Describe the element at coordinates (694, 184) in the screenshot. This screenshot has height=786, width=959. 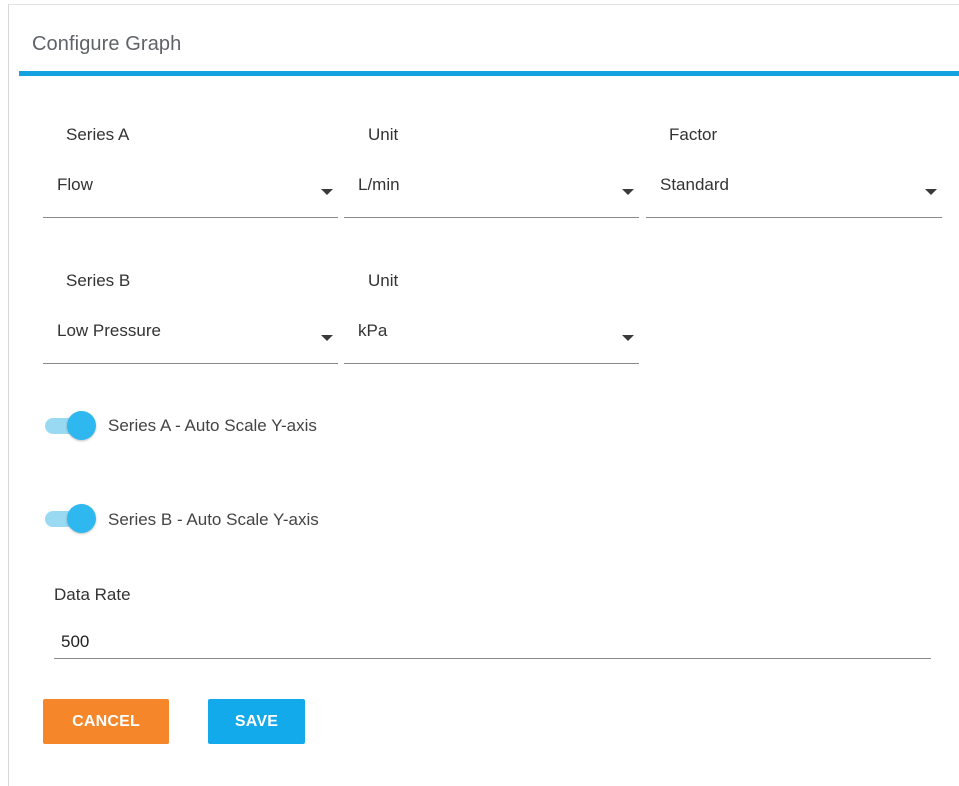
I see `series-a-factor-selected-value: Standard` at that location.